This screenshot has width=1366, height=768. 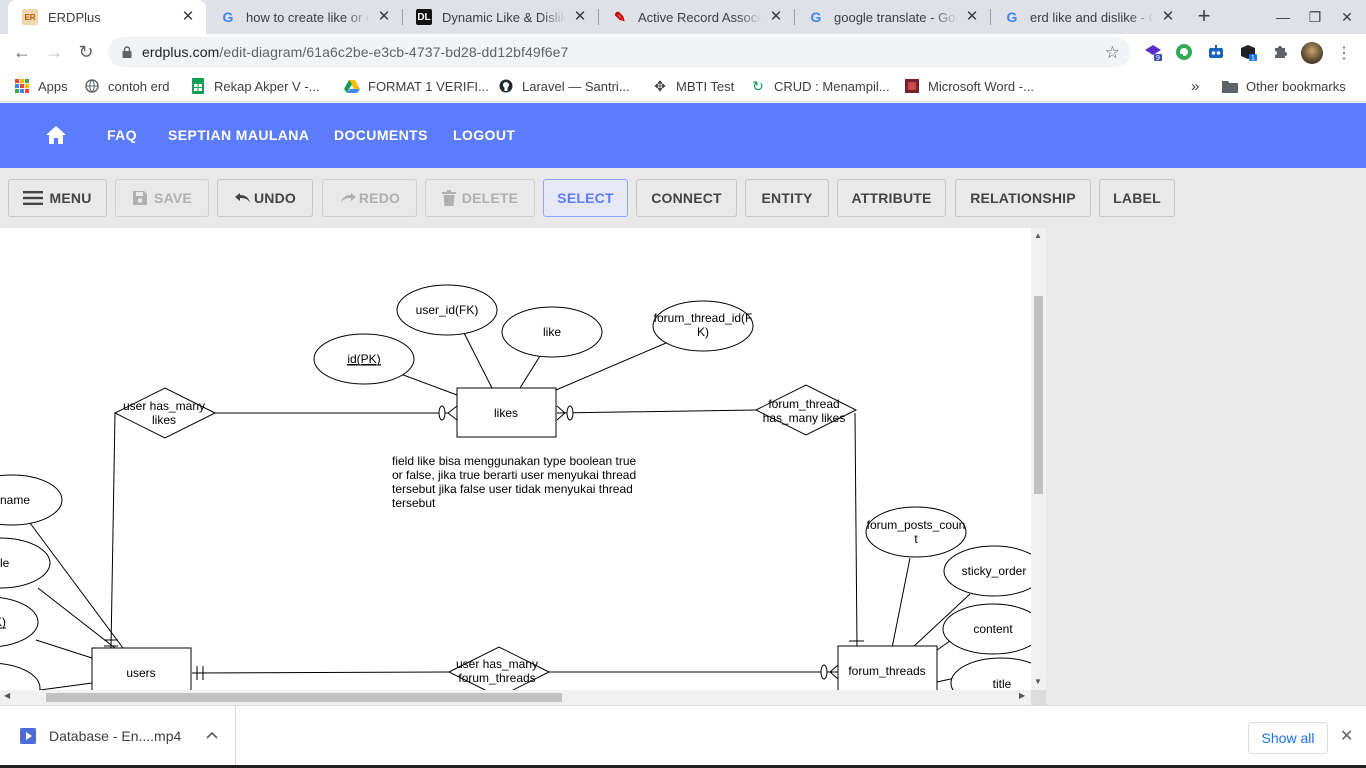 I want to click on close-window-icon: ✕, so click(x=1347, y=17).